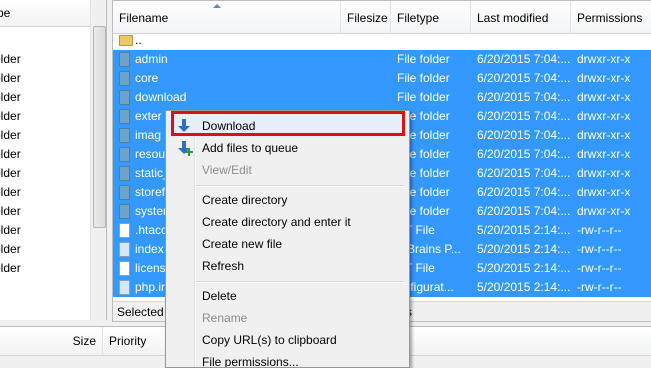  What do you see at coordinates (144, 18) in the screenshot?
I see `column-header-filename-label: Filename` at bounding box center [144, 18].